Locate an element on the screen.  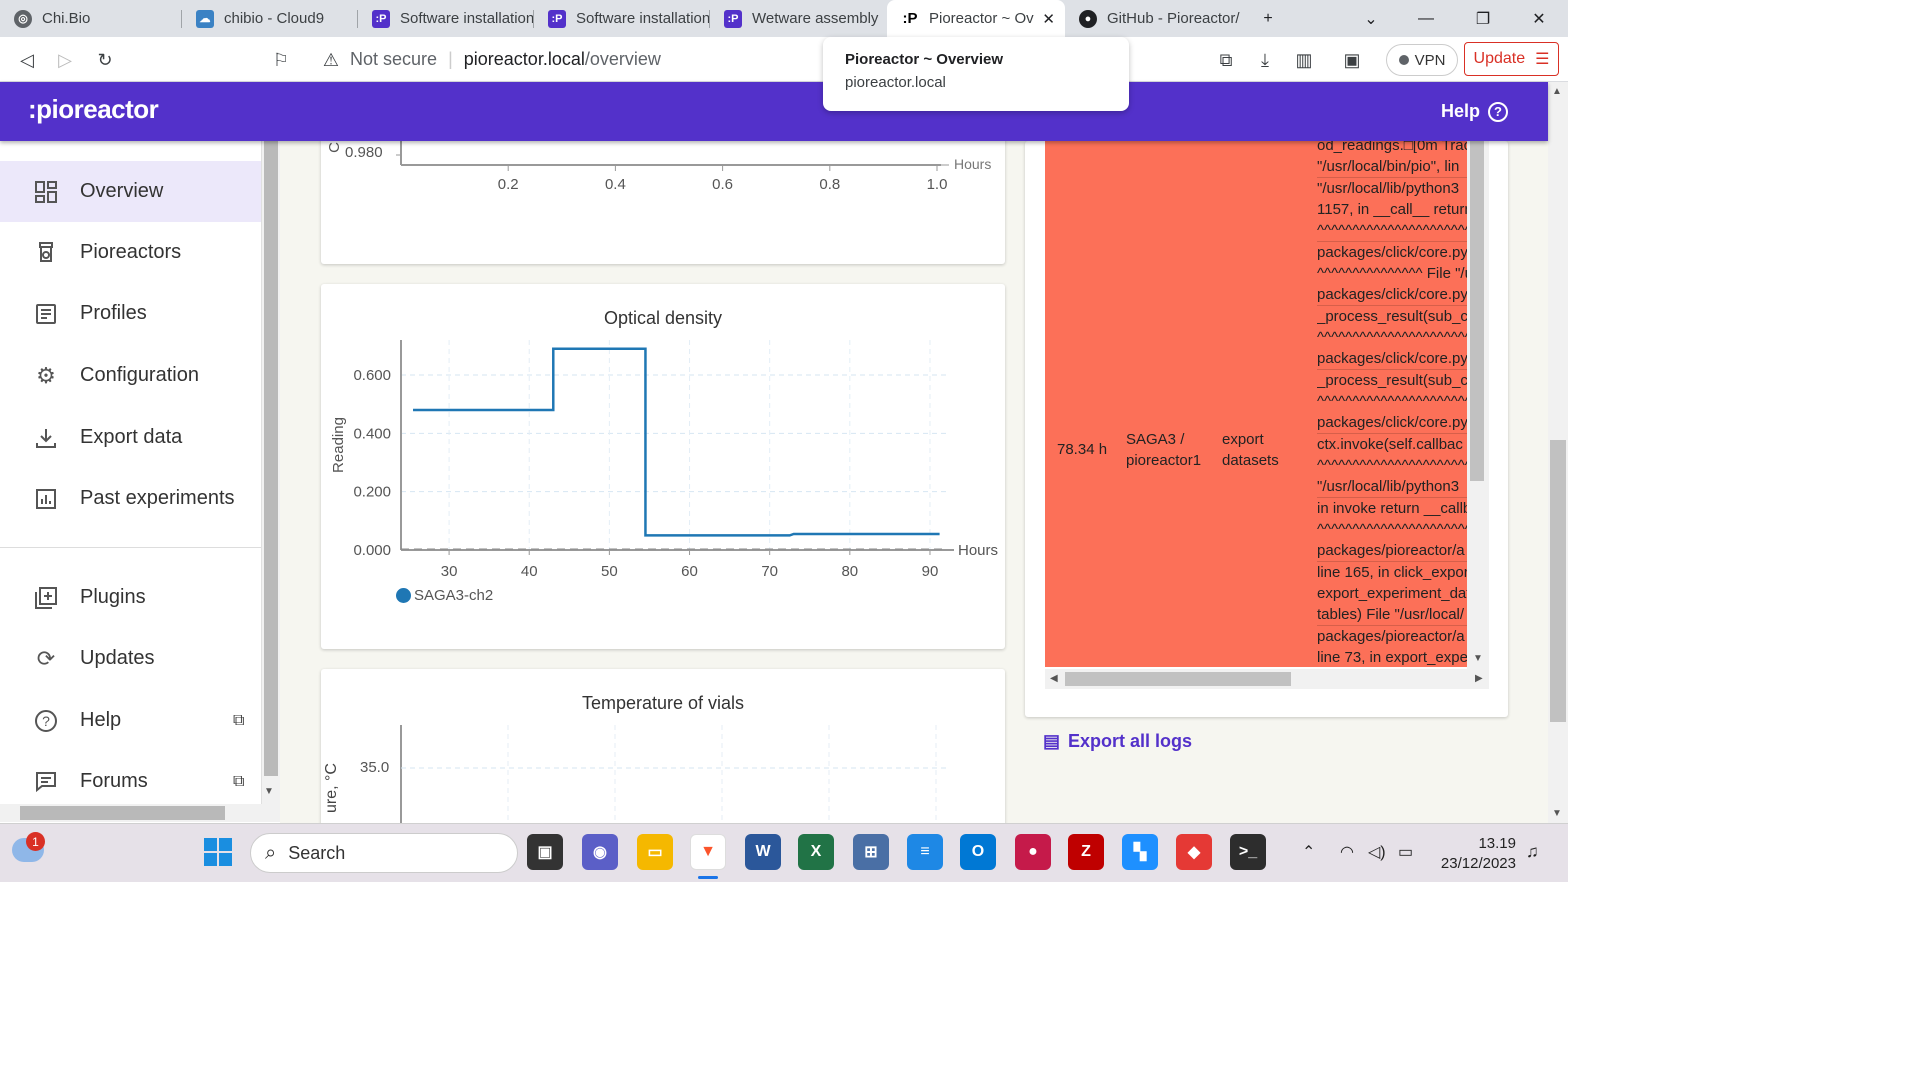
update-button: Update ☰ is located at coordinates (1511, 59).